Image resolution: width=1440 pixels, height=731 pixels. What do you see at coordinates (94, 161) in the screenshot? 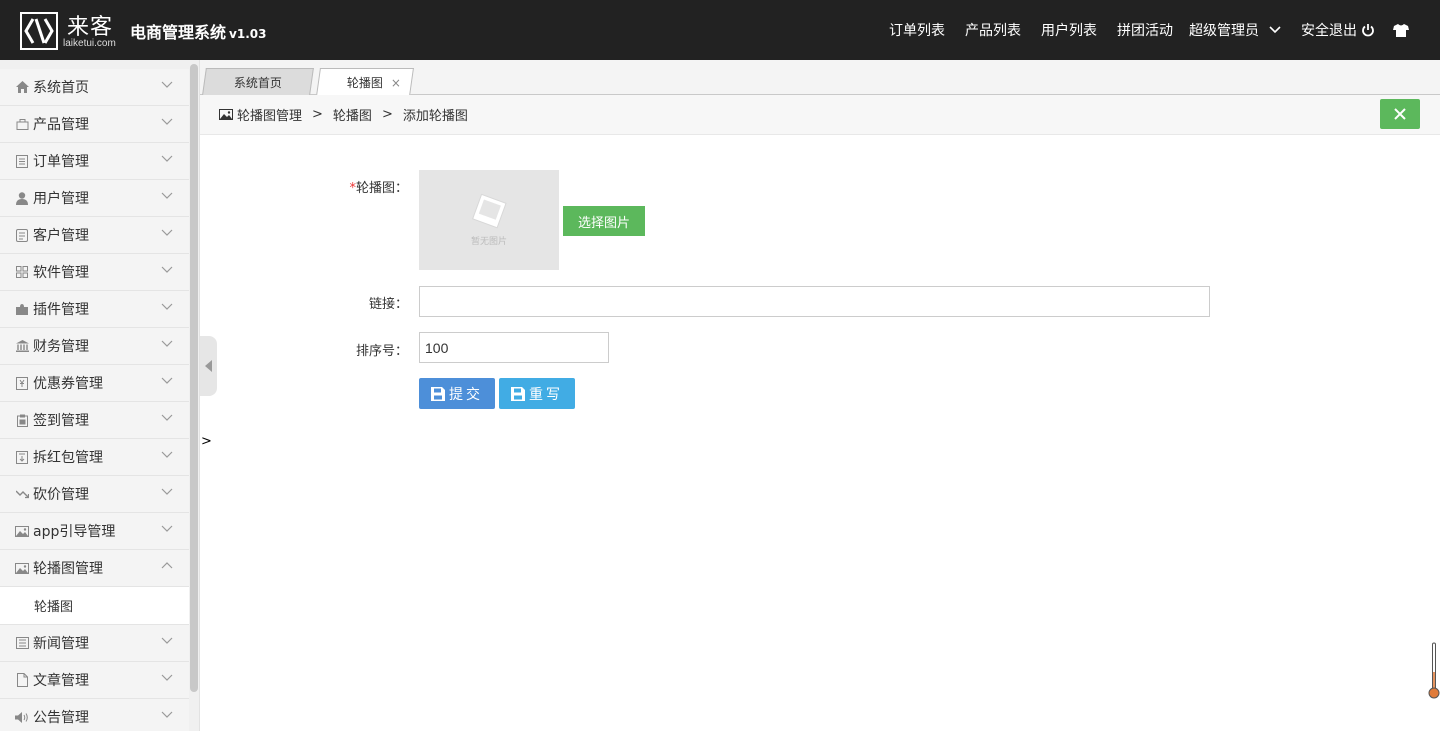
I see `sidebar-item-orders: 订单管理` at bounding box center [94, 161].